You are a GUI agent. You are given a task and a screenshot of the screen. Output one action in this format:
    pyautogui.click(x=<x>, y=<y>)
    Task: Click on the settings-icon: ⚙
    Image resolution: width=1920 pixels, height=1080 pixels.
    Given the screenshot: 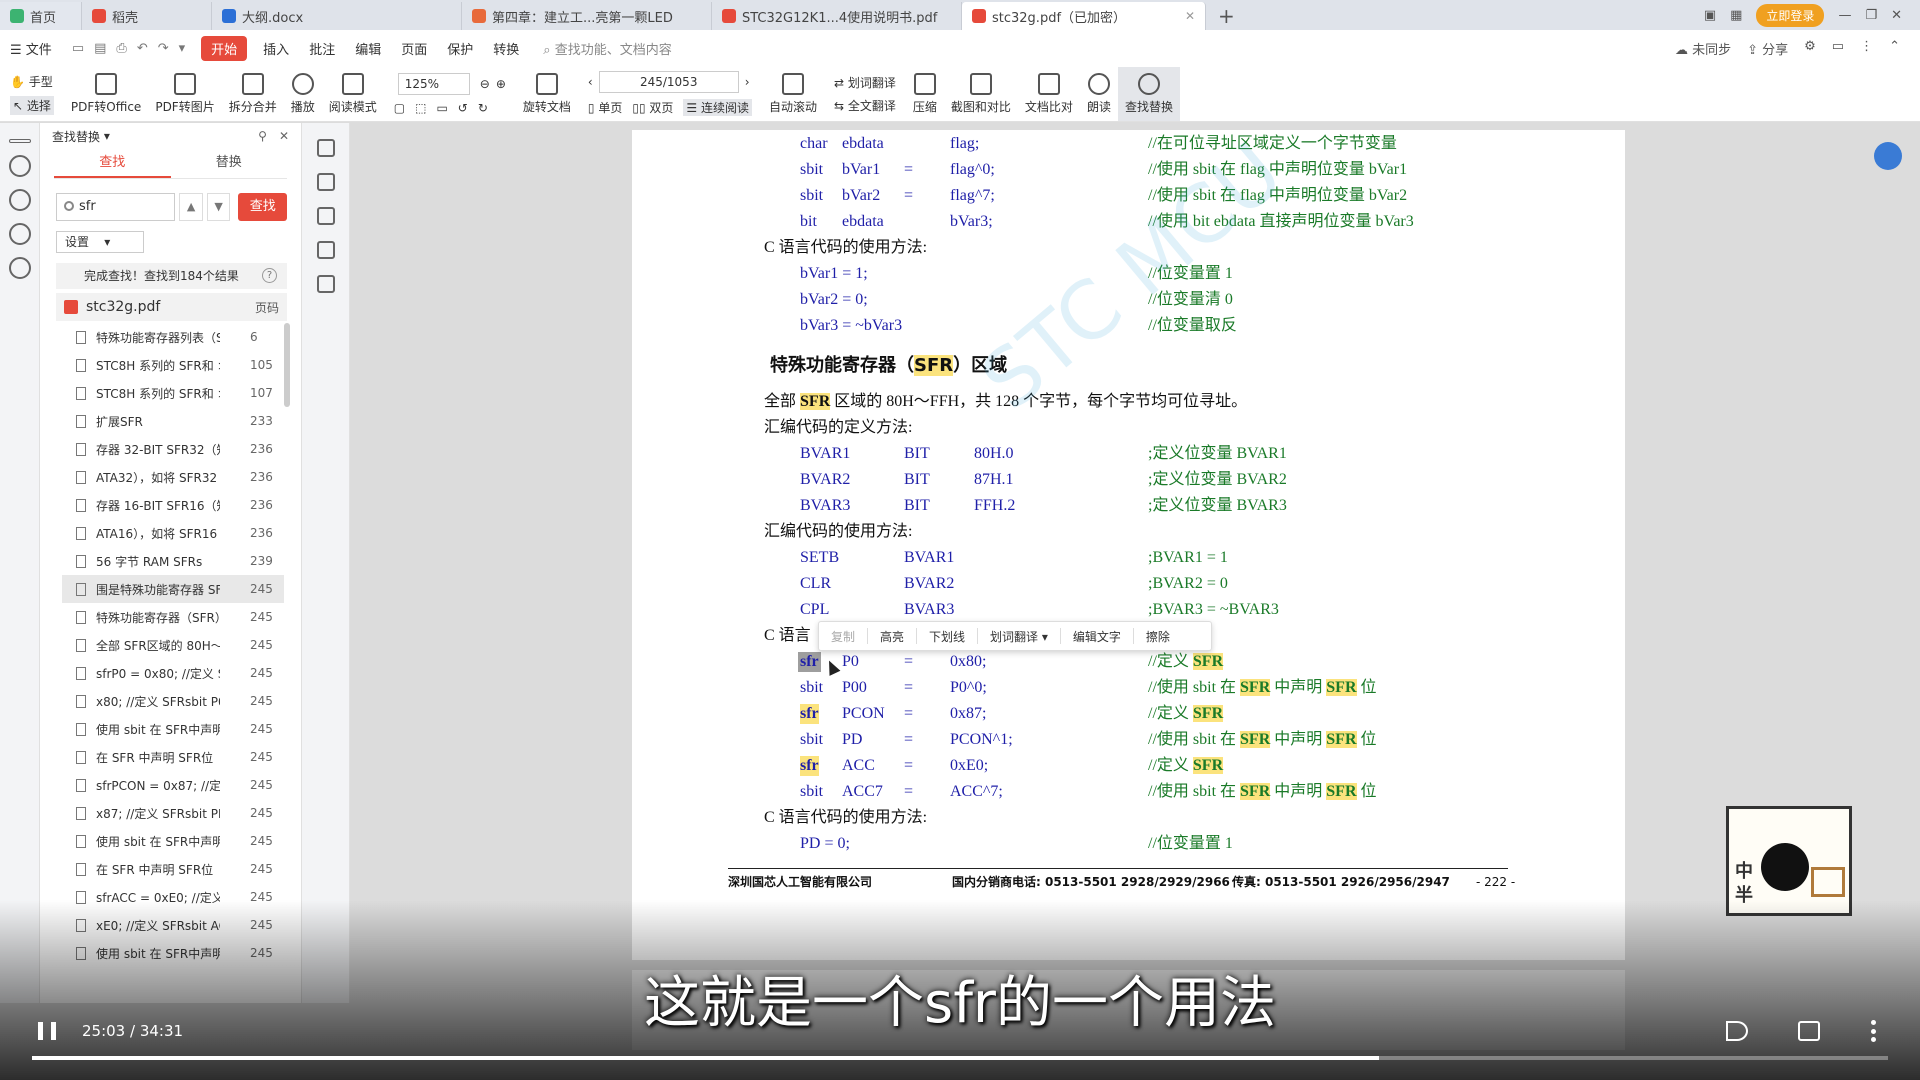 What is the action you would take?
    pyautogui.click(x=1810, y=48)
    